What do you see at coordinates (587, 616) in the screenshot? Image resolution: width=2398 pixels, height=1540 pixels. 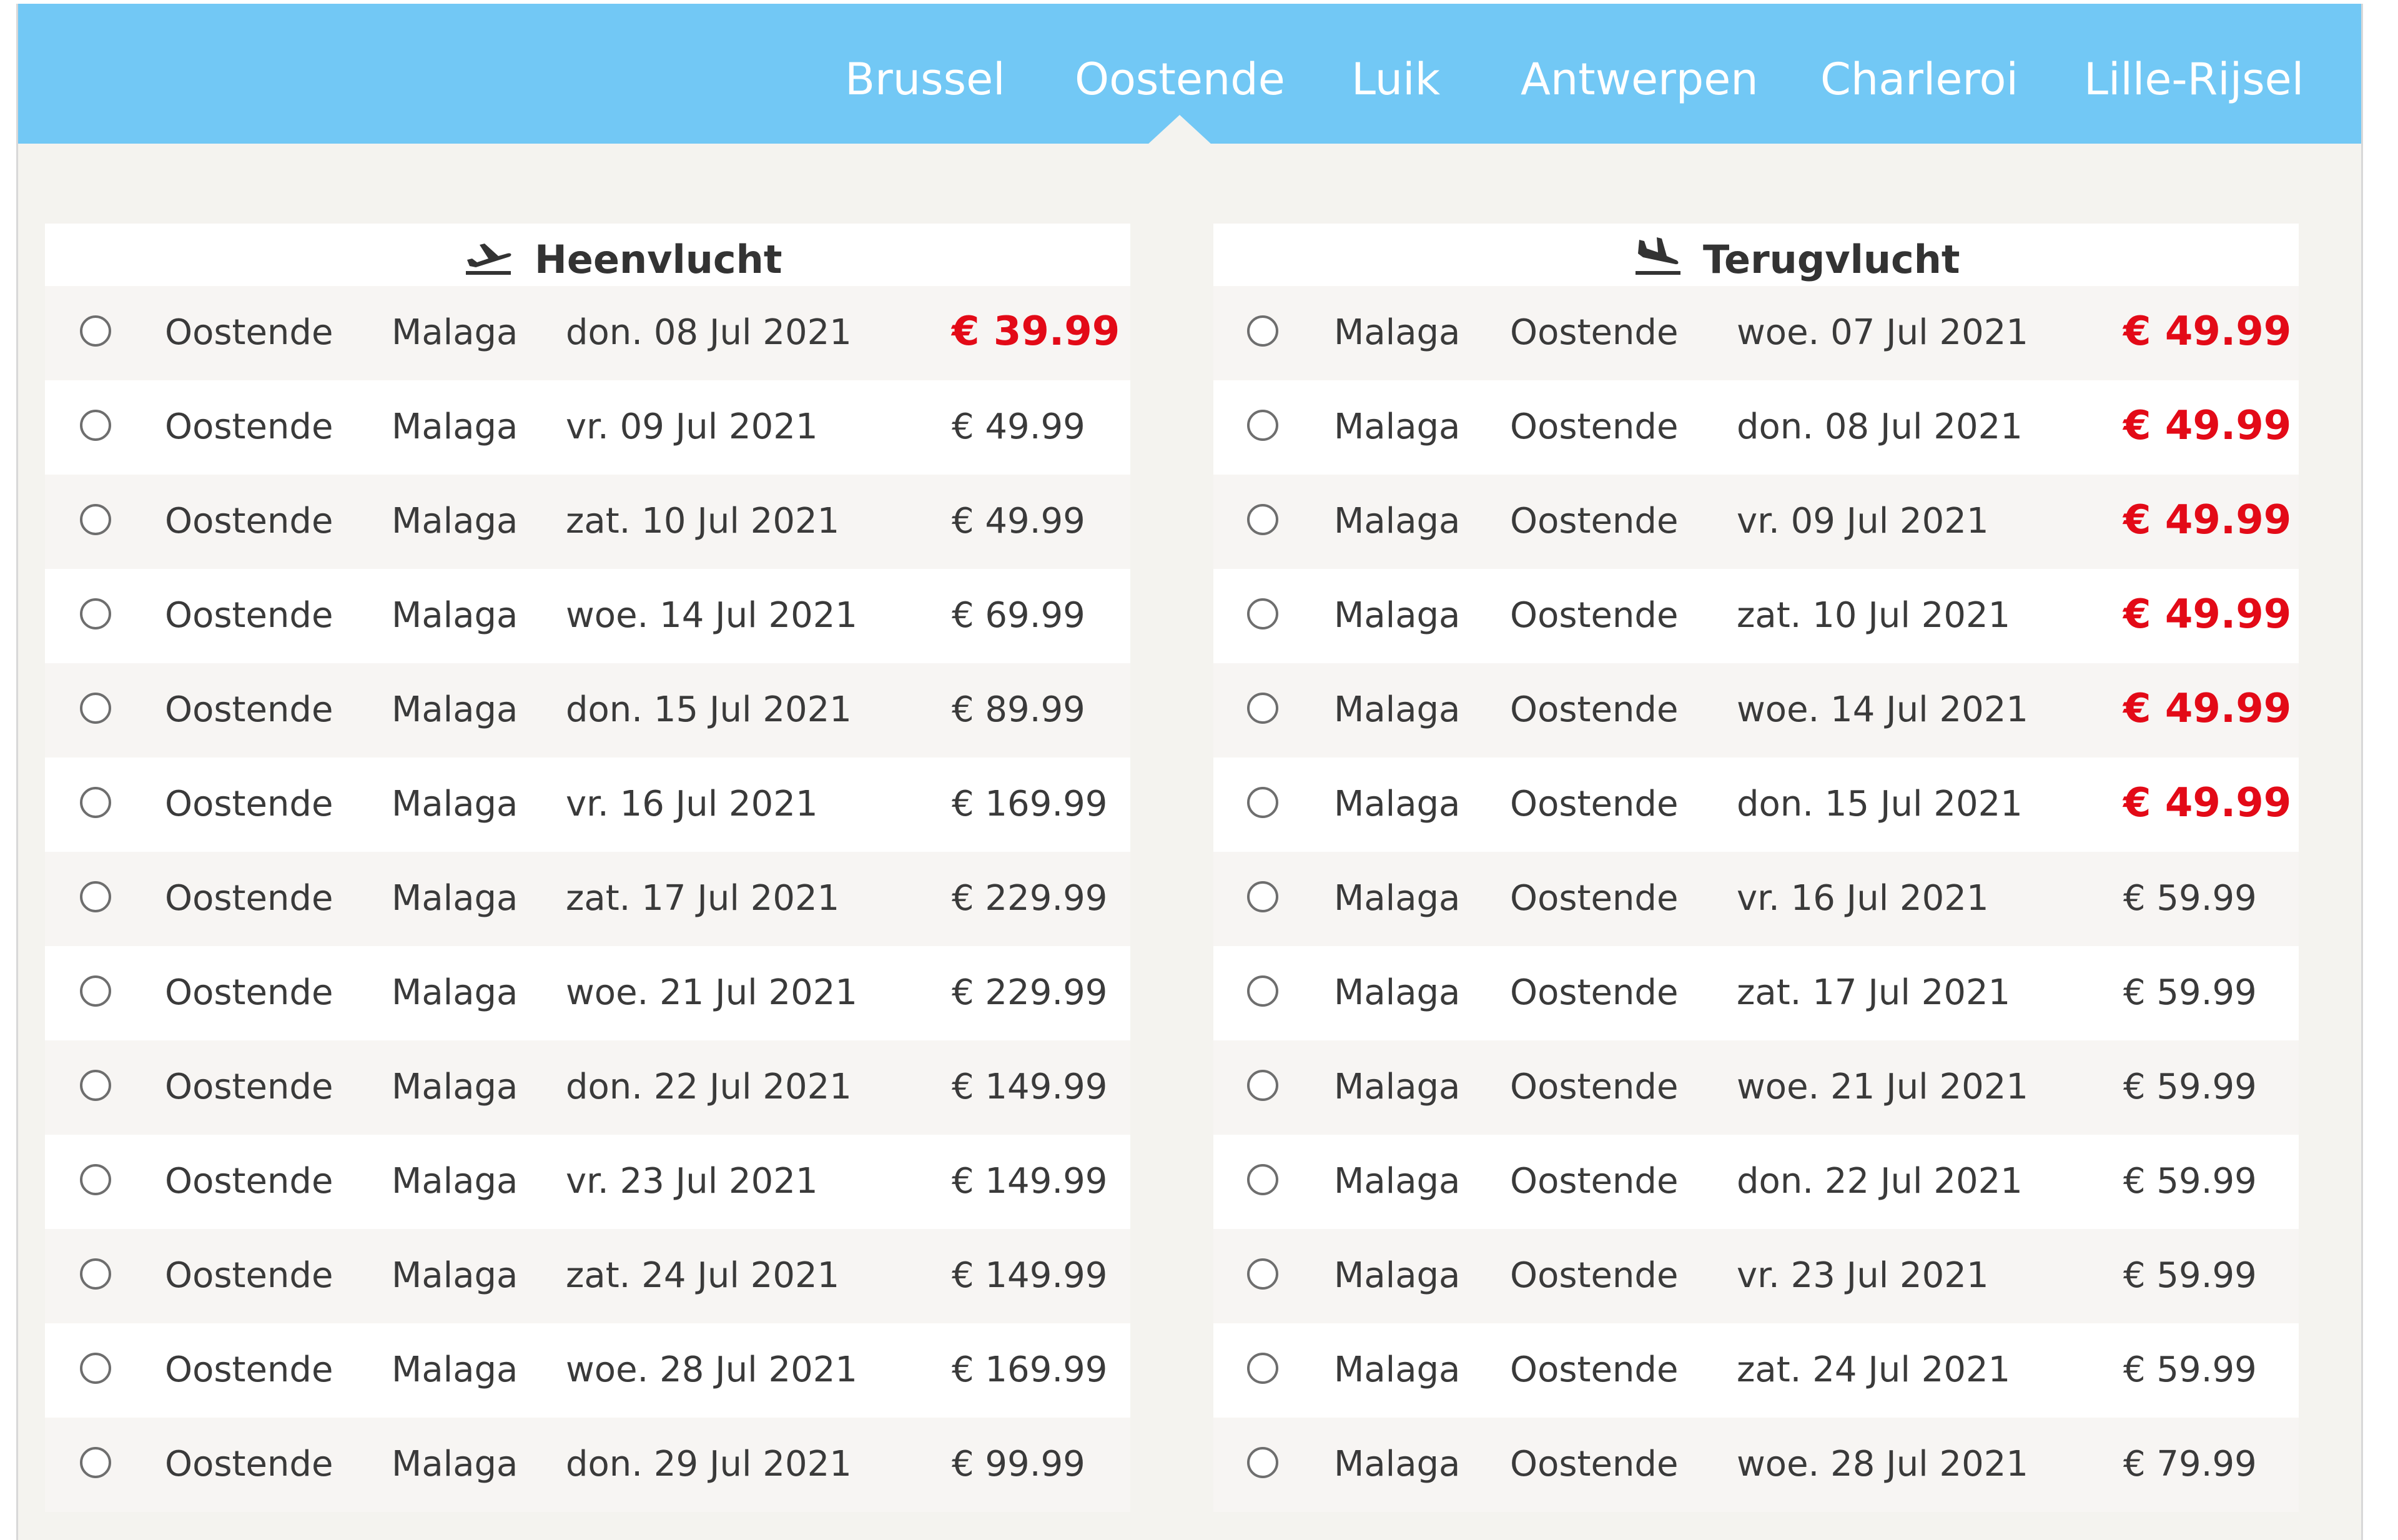 I see `flight-row: Oostende Malaga woe. 14 Jul 2021 € 69.99` at bounding box center [587, 616].